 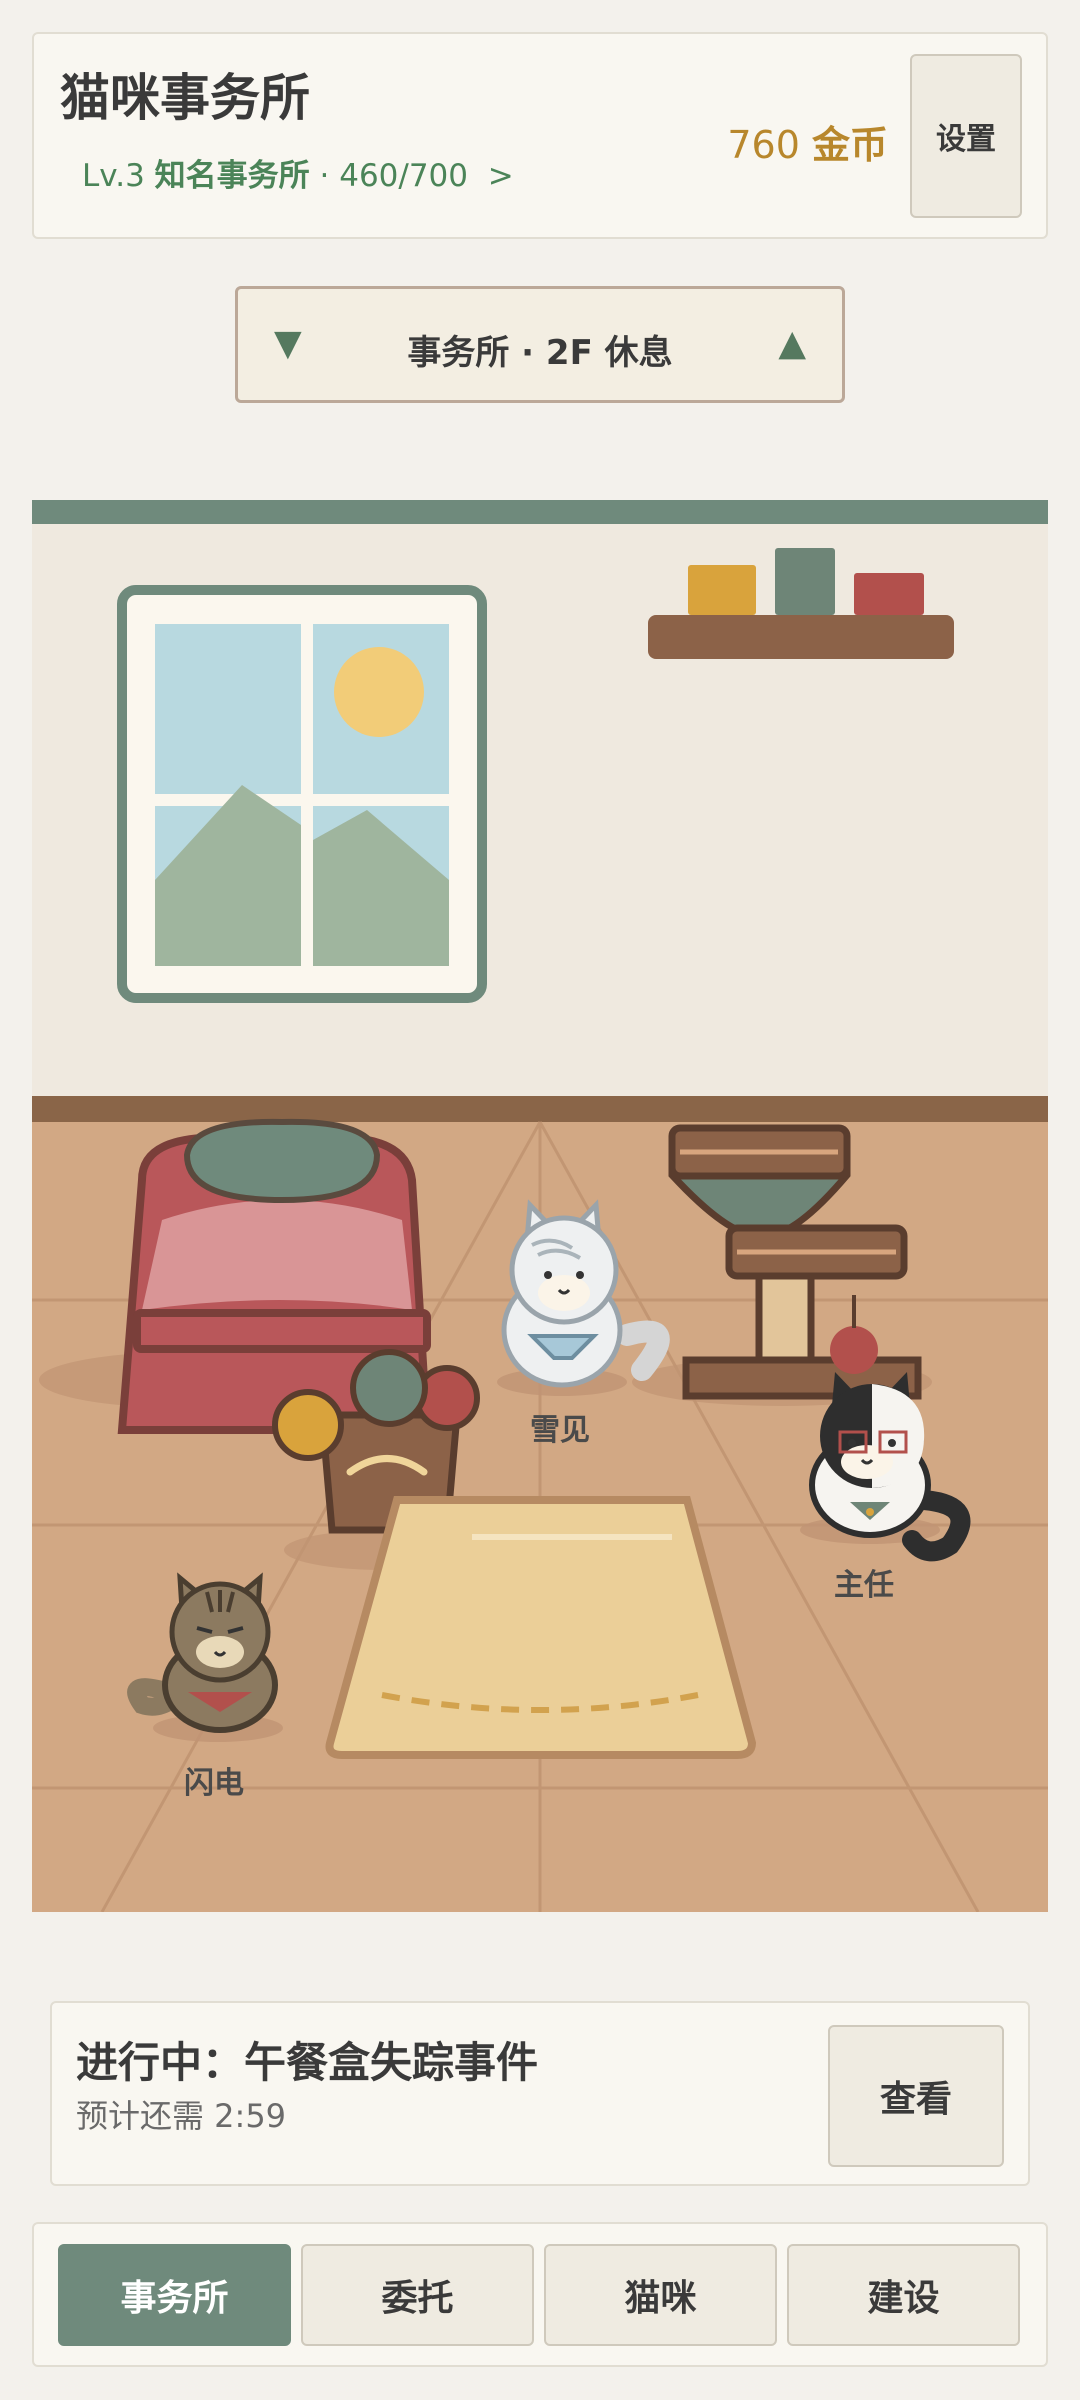 What do you see at coordinates (540, 512) in the screenshot?
I see `wall-trim` at bounding box center [540, 512].